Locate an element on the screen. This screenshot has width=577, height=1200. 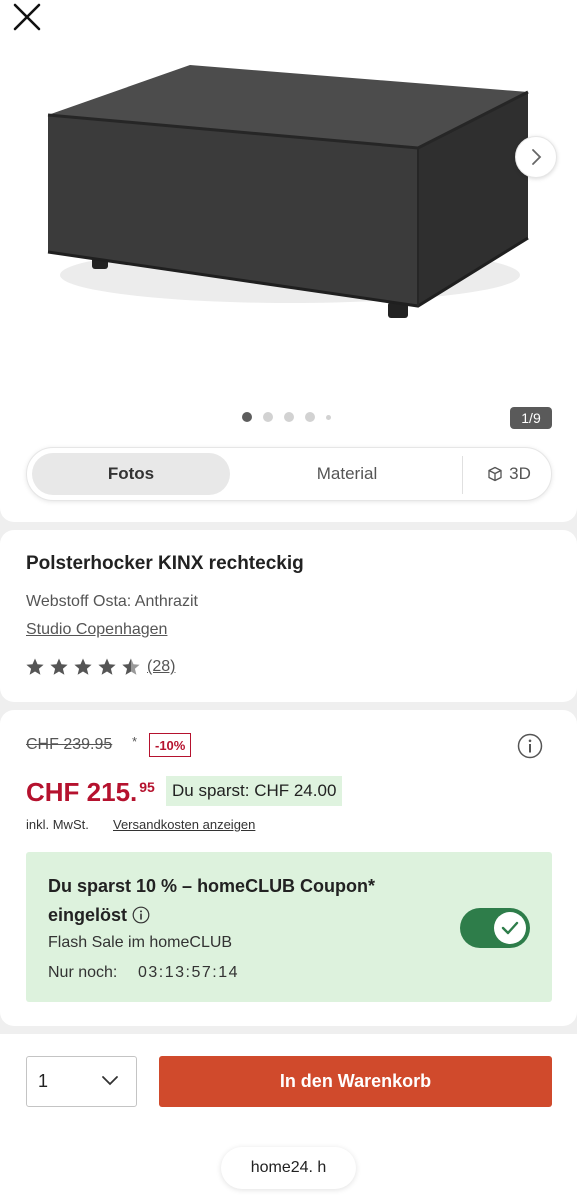
current-price-main: CHF 215. is located at coordinates (82, 792).